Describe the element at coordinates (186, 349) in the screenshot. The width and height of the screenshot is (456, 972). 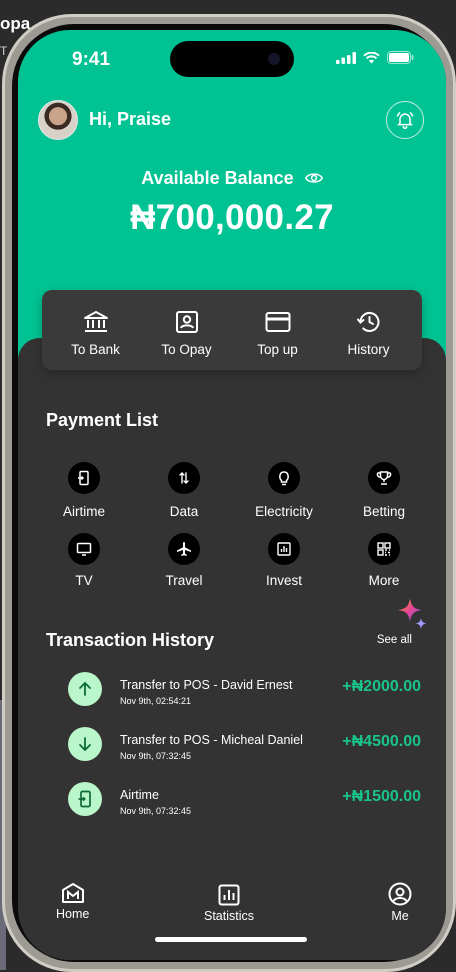
I see `quick-action-label: To Opay` at that location.